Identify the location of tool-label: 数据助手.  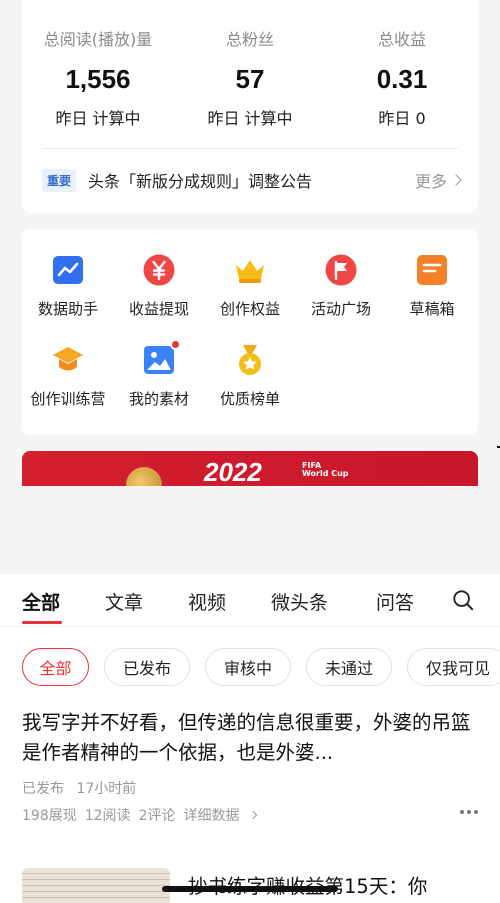
(67, 309).